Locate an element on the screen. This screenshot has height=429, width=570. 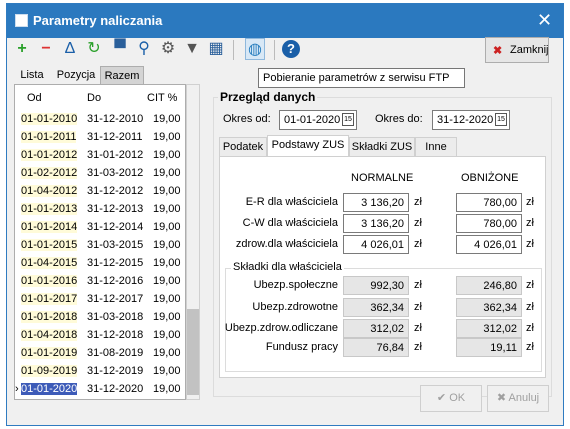
row-date-to: 31-12-2015 is located at coordinates (115, 263).